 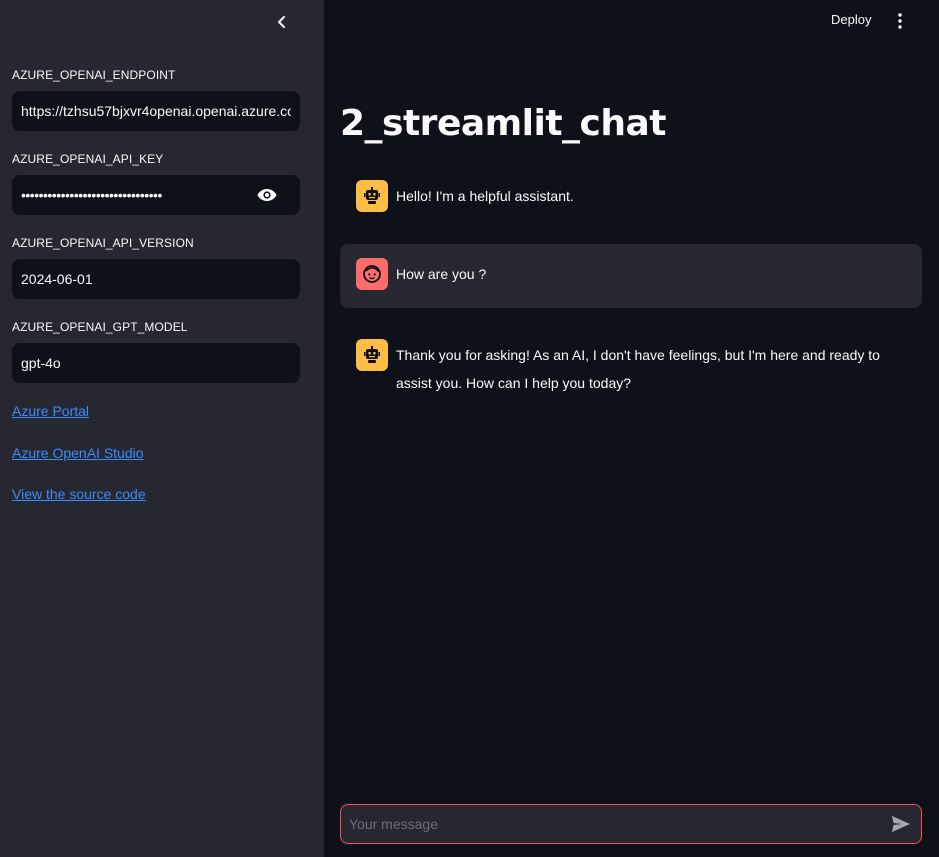 I want to click on gpt-model-input, so click(x=156, y=363).